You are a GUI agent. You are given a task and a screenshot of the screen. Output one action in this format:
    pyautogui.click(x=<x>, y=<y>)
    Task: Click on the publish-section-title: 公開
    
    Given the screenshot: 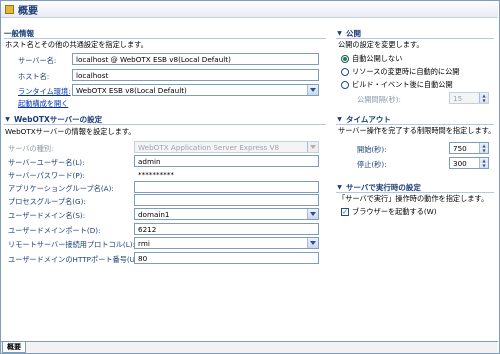 What is the action you would take?
    pyautogui.click(x=353, y=33)
    